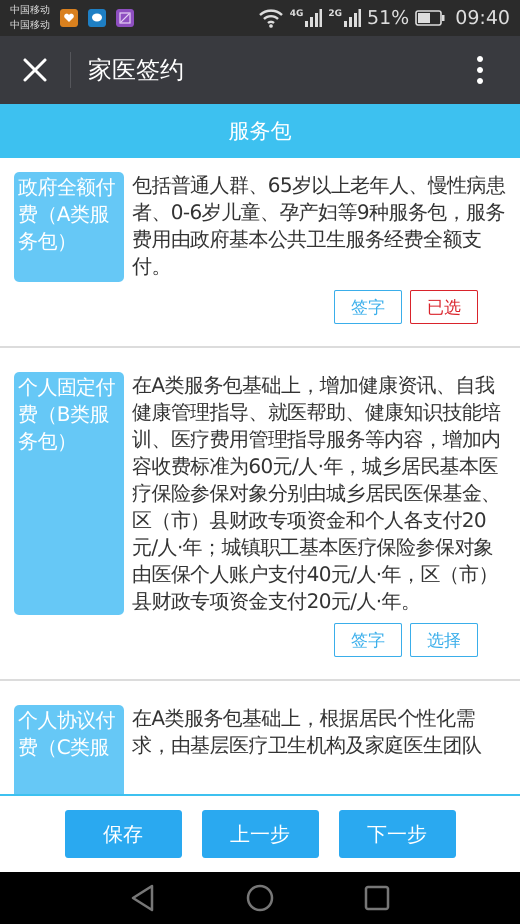 The image size is (520, 924). What do you see at coordinates (397, 834) in the screenshot?
I see `footer-button: 下一步` at bounding box center [397, 834].